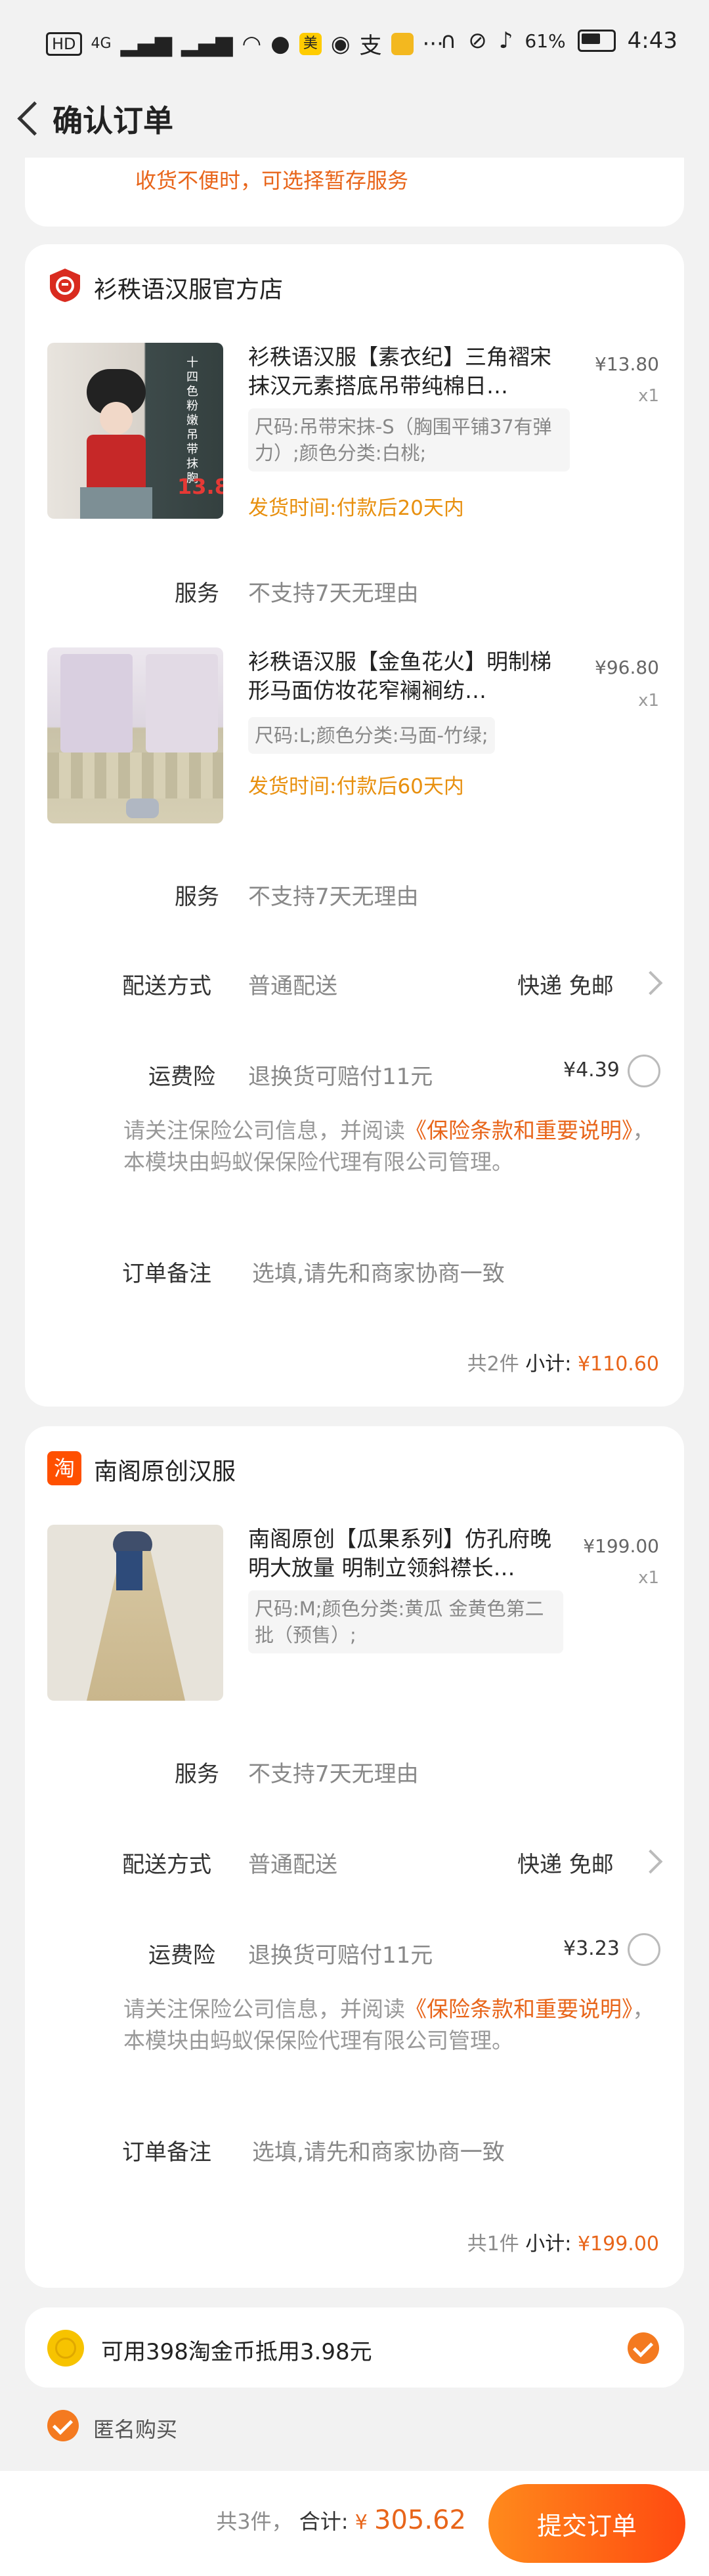  I want to click on coins-card: 可用398淘金币抵用3.98元, so click(354, 2347).